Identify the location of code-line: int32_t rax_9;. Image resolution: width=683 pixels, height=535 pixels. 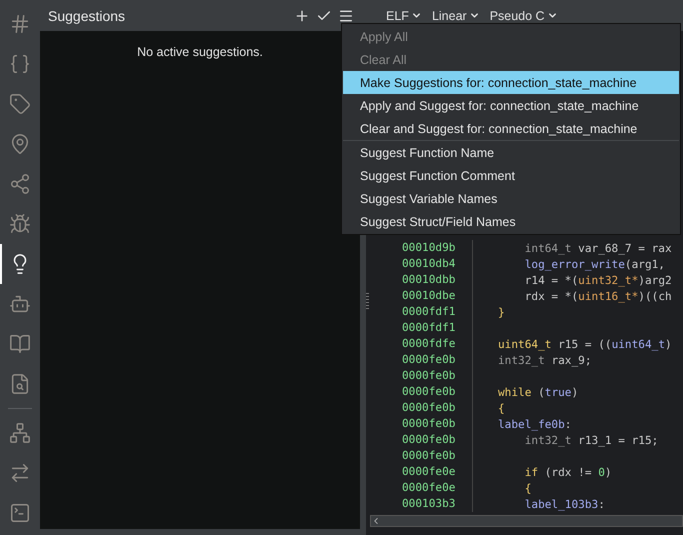
(545, 360).